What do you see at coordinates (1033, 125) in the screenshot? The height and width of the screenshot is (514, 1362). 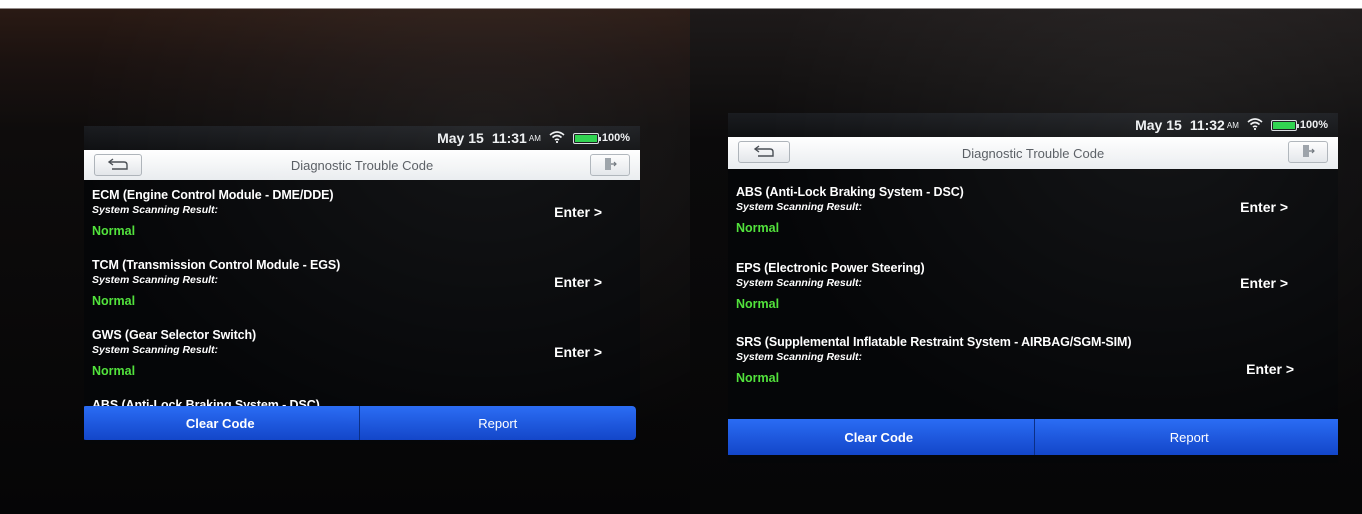 I see `status-bar: May 15 11:32 AM 100%` at bounding box center [1033, 125].